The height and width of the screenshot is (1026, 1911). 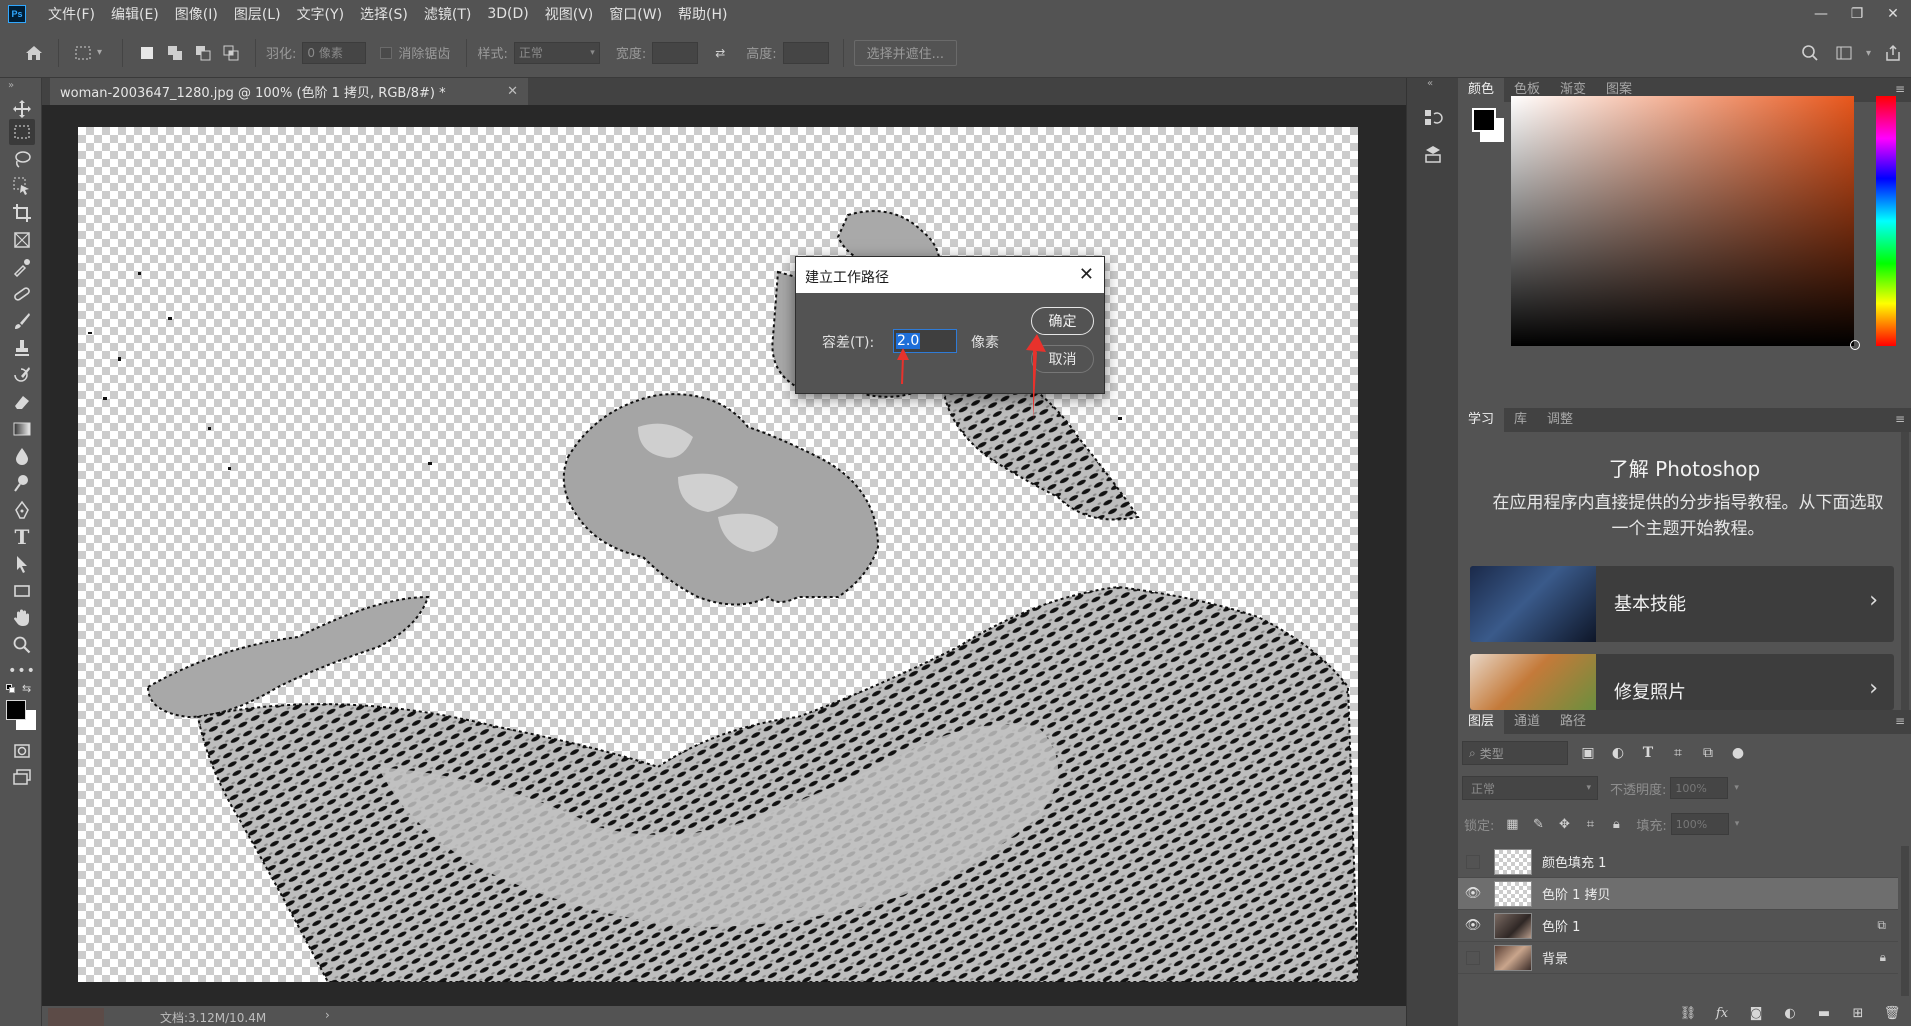 I want to click on new-group-icon: ▬, so click(x=1824, y=1013).